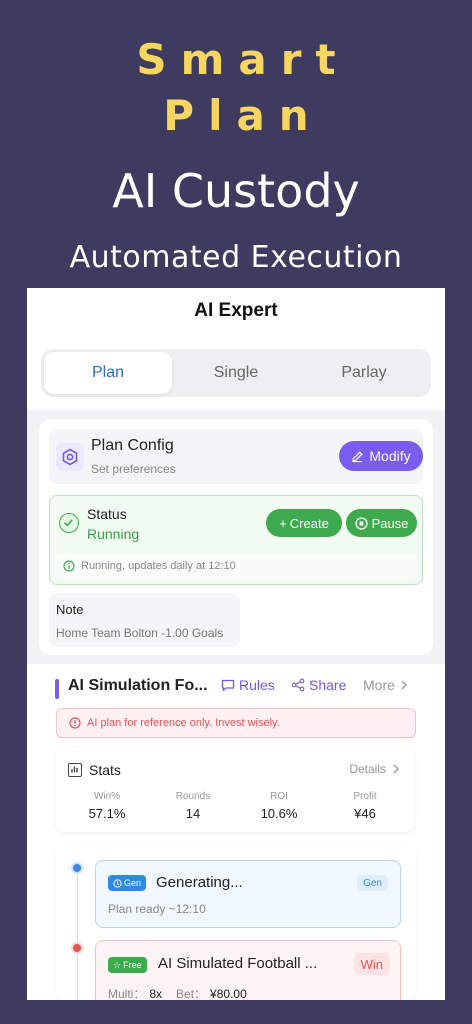 This screenshot has width=472, height=1024. Describe the element at coordinates (69, 566) in the screenshot. I see `info-icon` at that location.